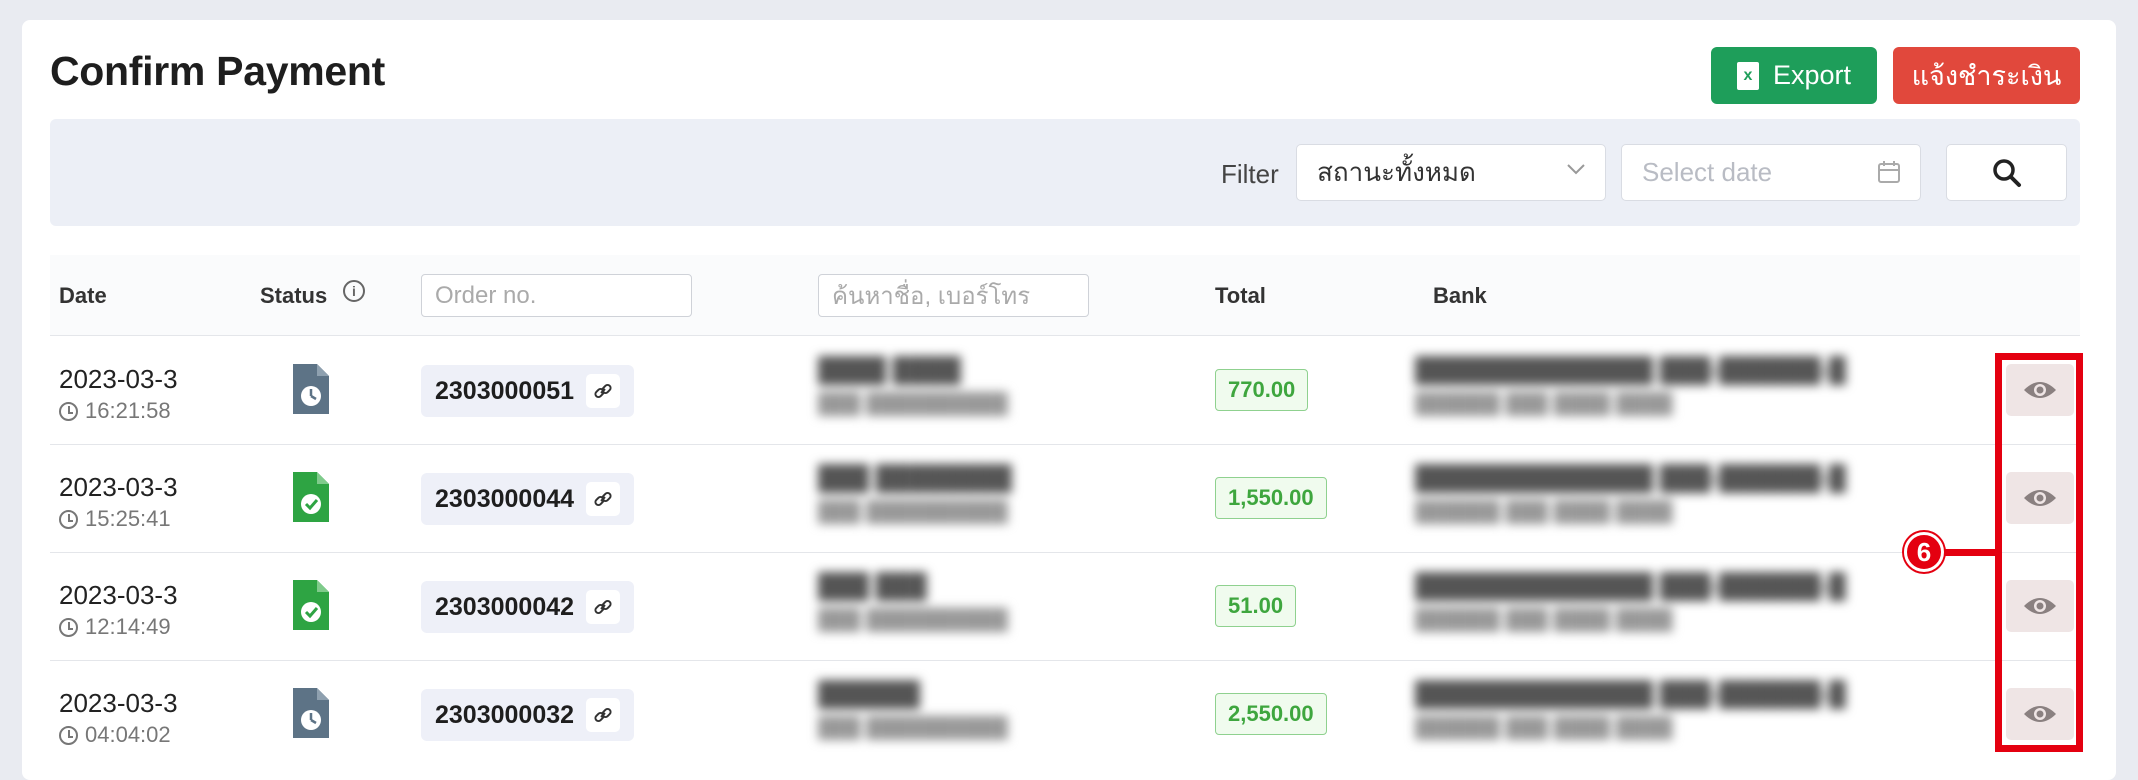  Describe the element at coordinates (1460, 295) in the screenshot. I see `header-bank: Bank` at that location.